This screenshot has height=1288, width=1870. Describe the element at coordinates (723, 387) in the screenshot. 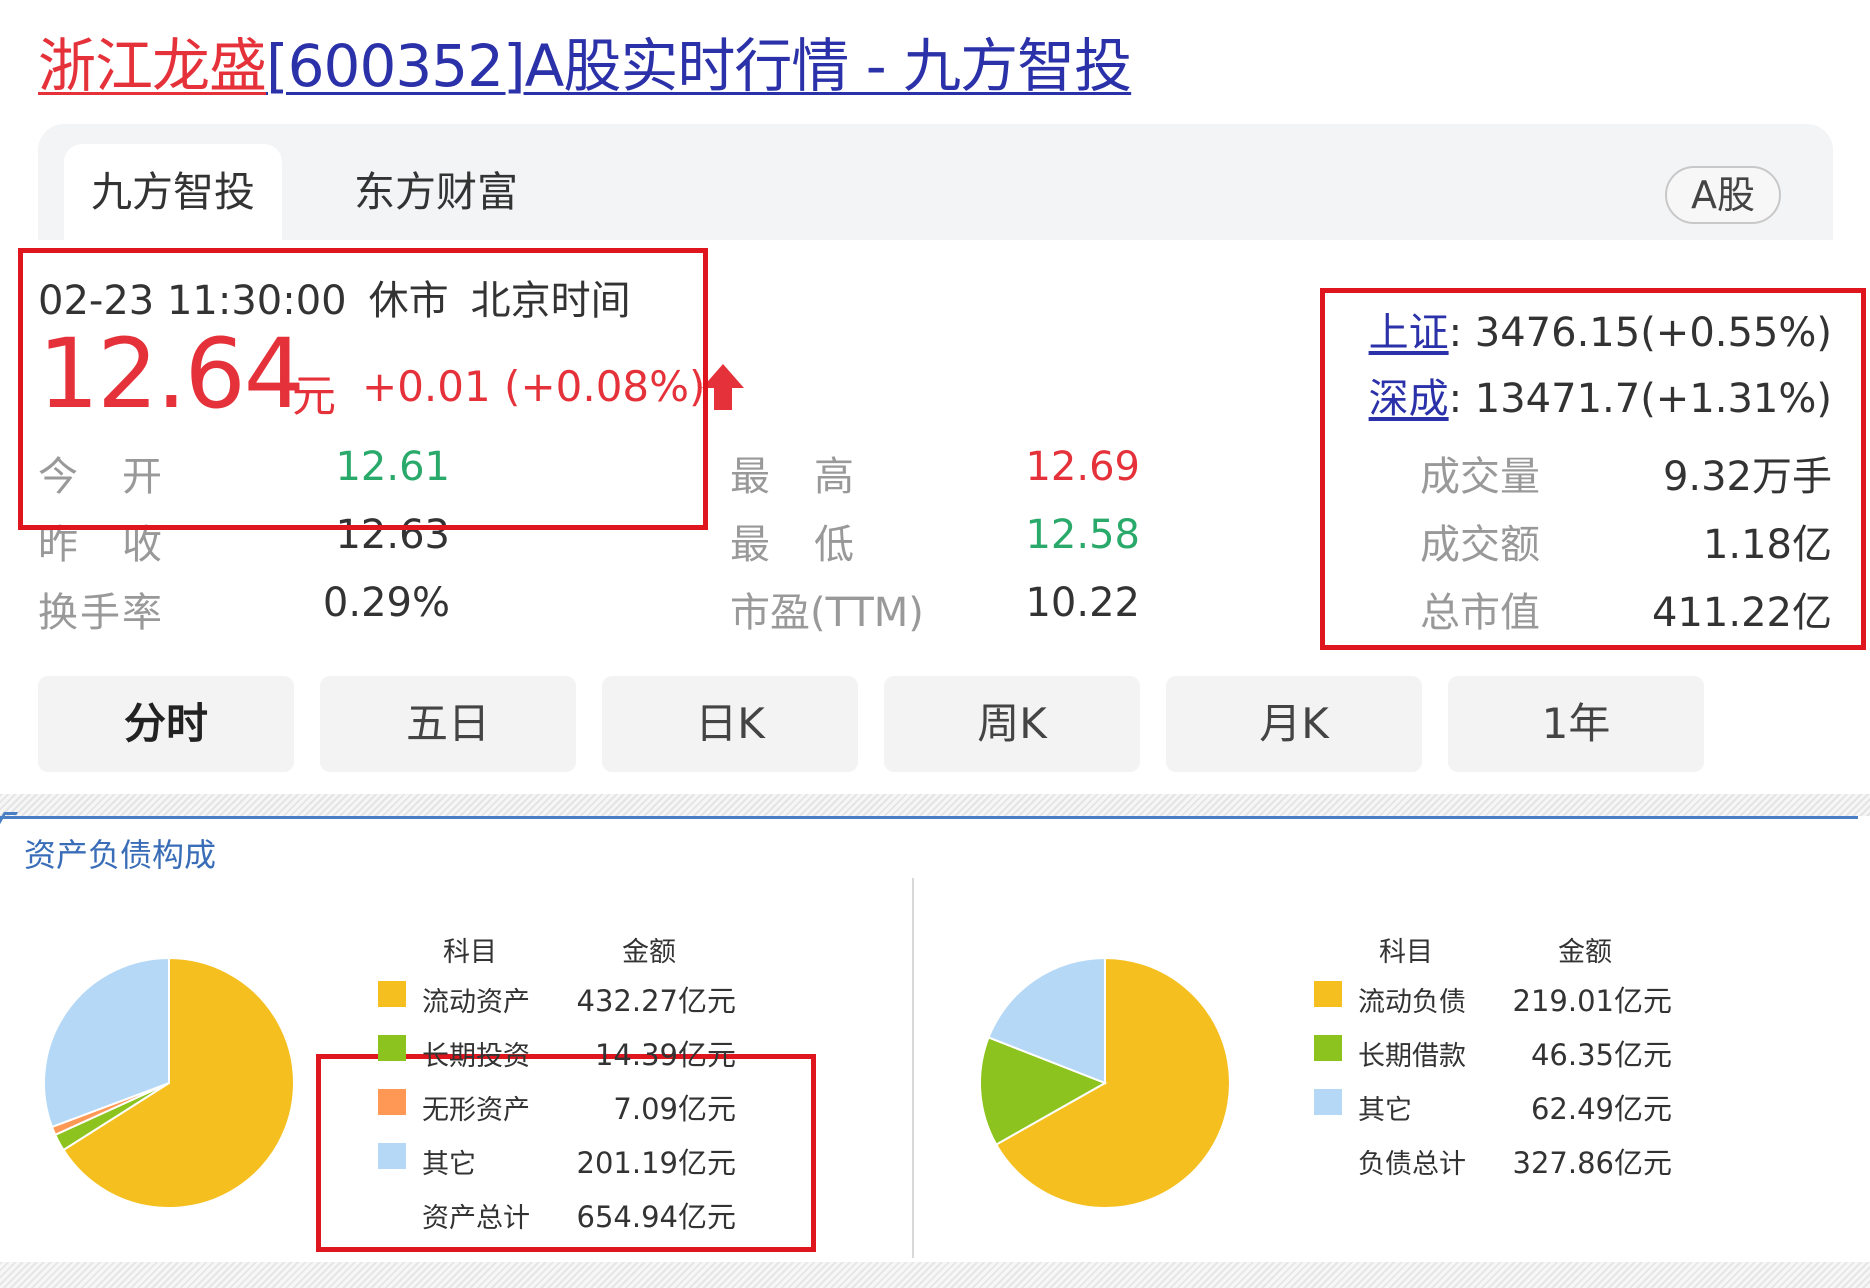

I see `up-arrow-icon` at that location.